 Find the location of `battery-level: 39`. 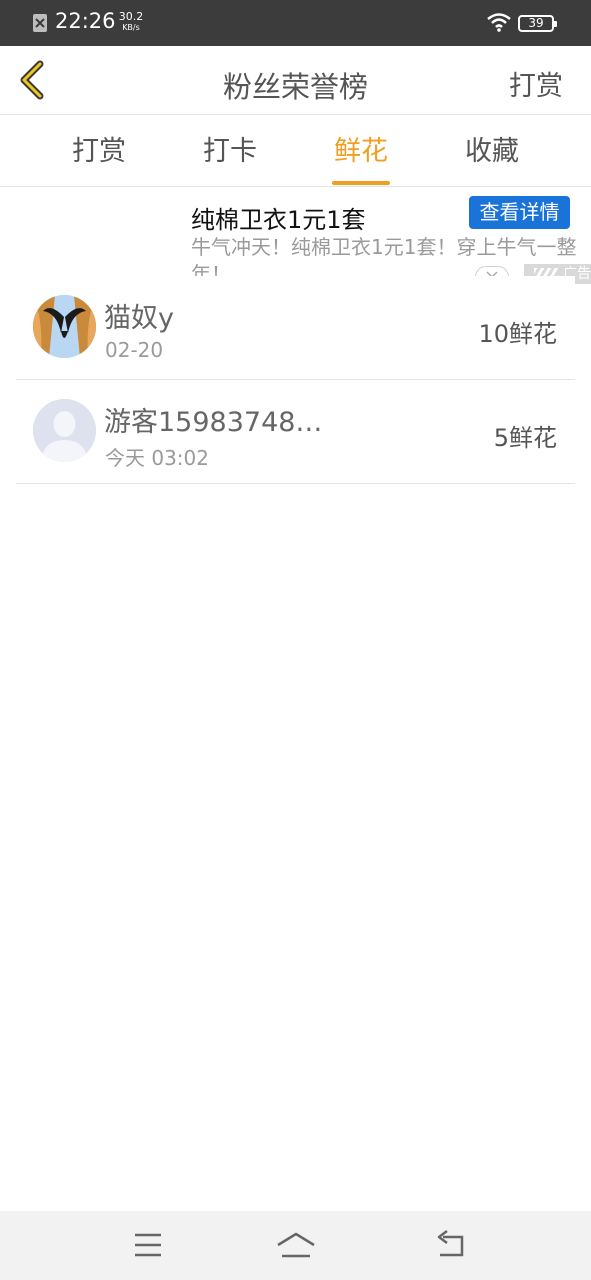

battery-level: 39 is located at coordinates (536, 23).